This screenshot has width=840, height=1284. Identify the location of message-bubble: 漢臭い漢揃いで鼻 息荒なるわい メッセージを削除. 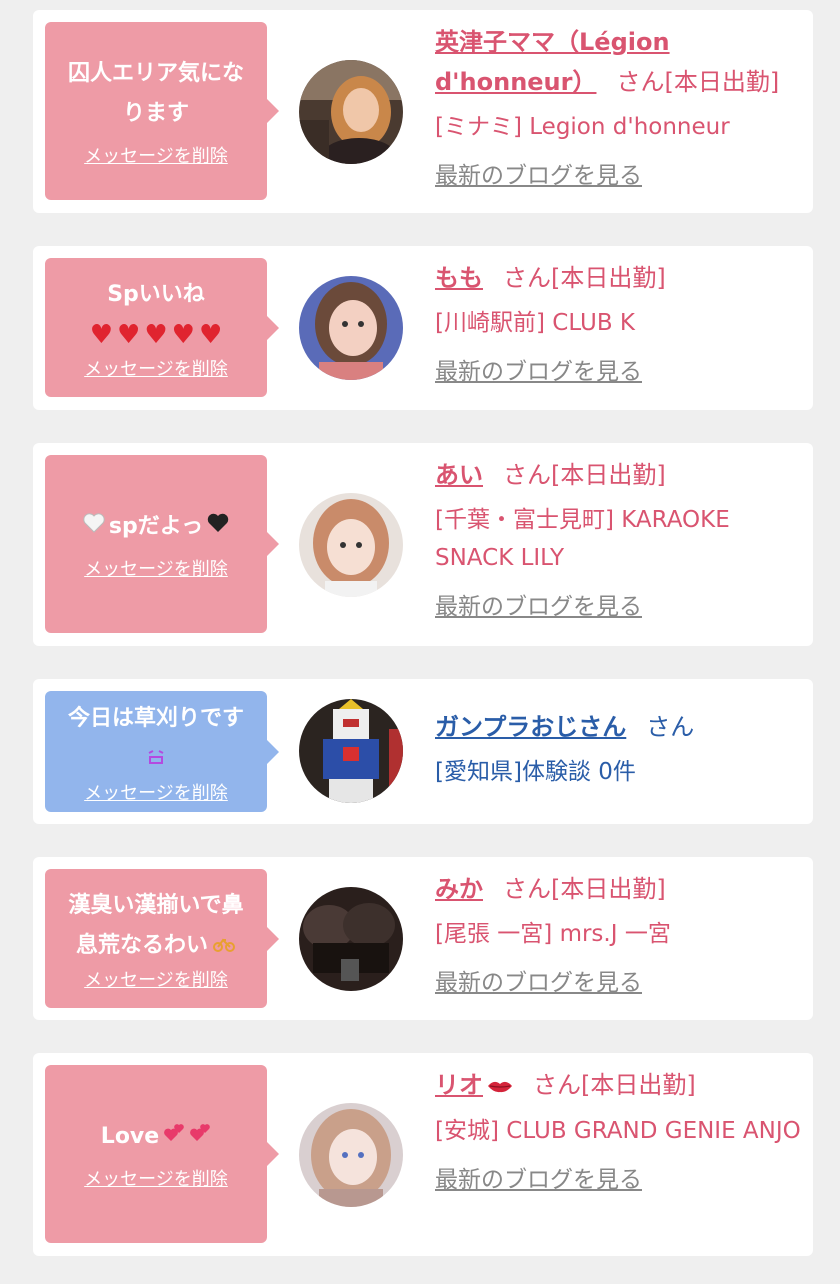
(162, 938).